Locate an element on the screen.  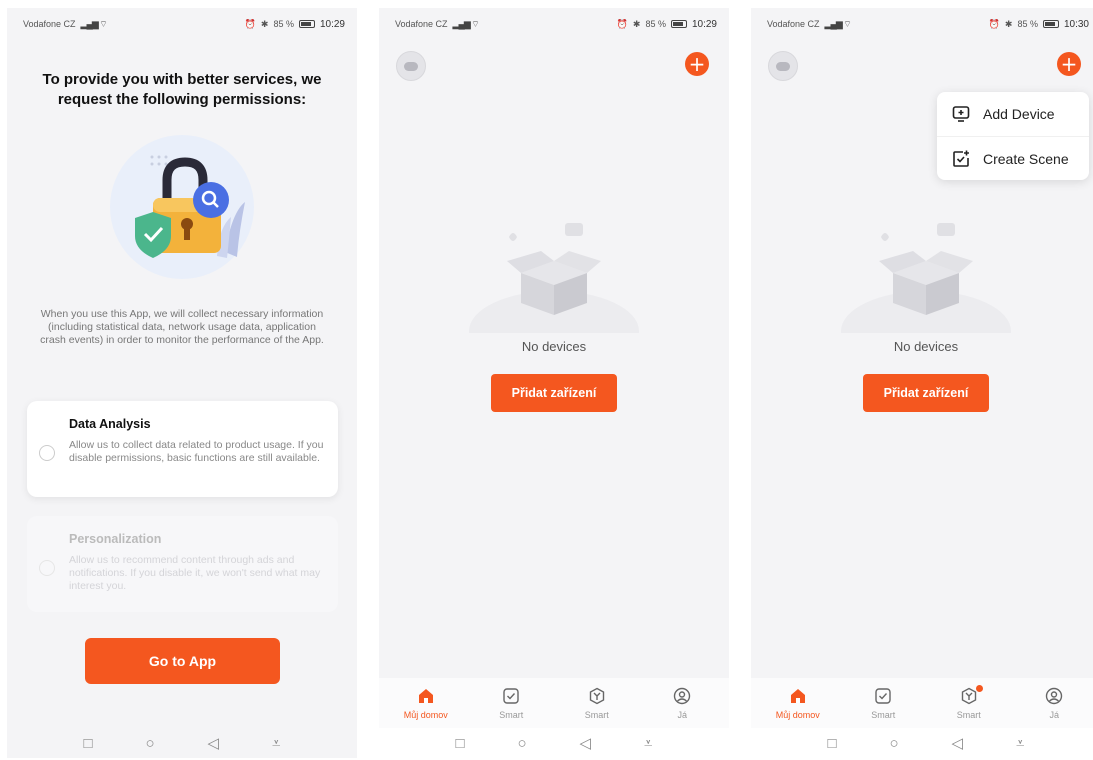
scene-icon is located at coordinates (597, 696).